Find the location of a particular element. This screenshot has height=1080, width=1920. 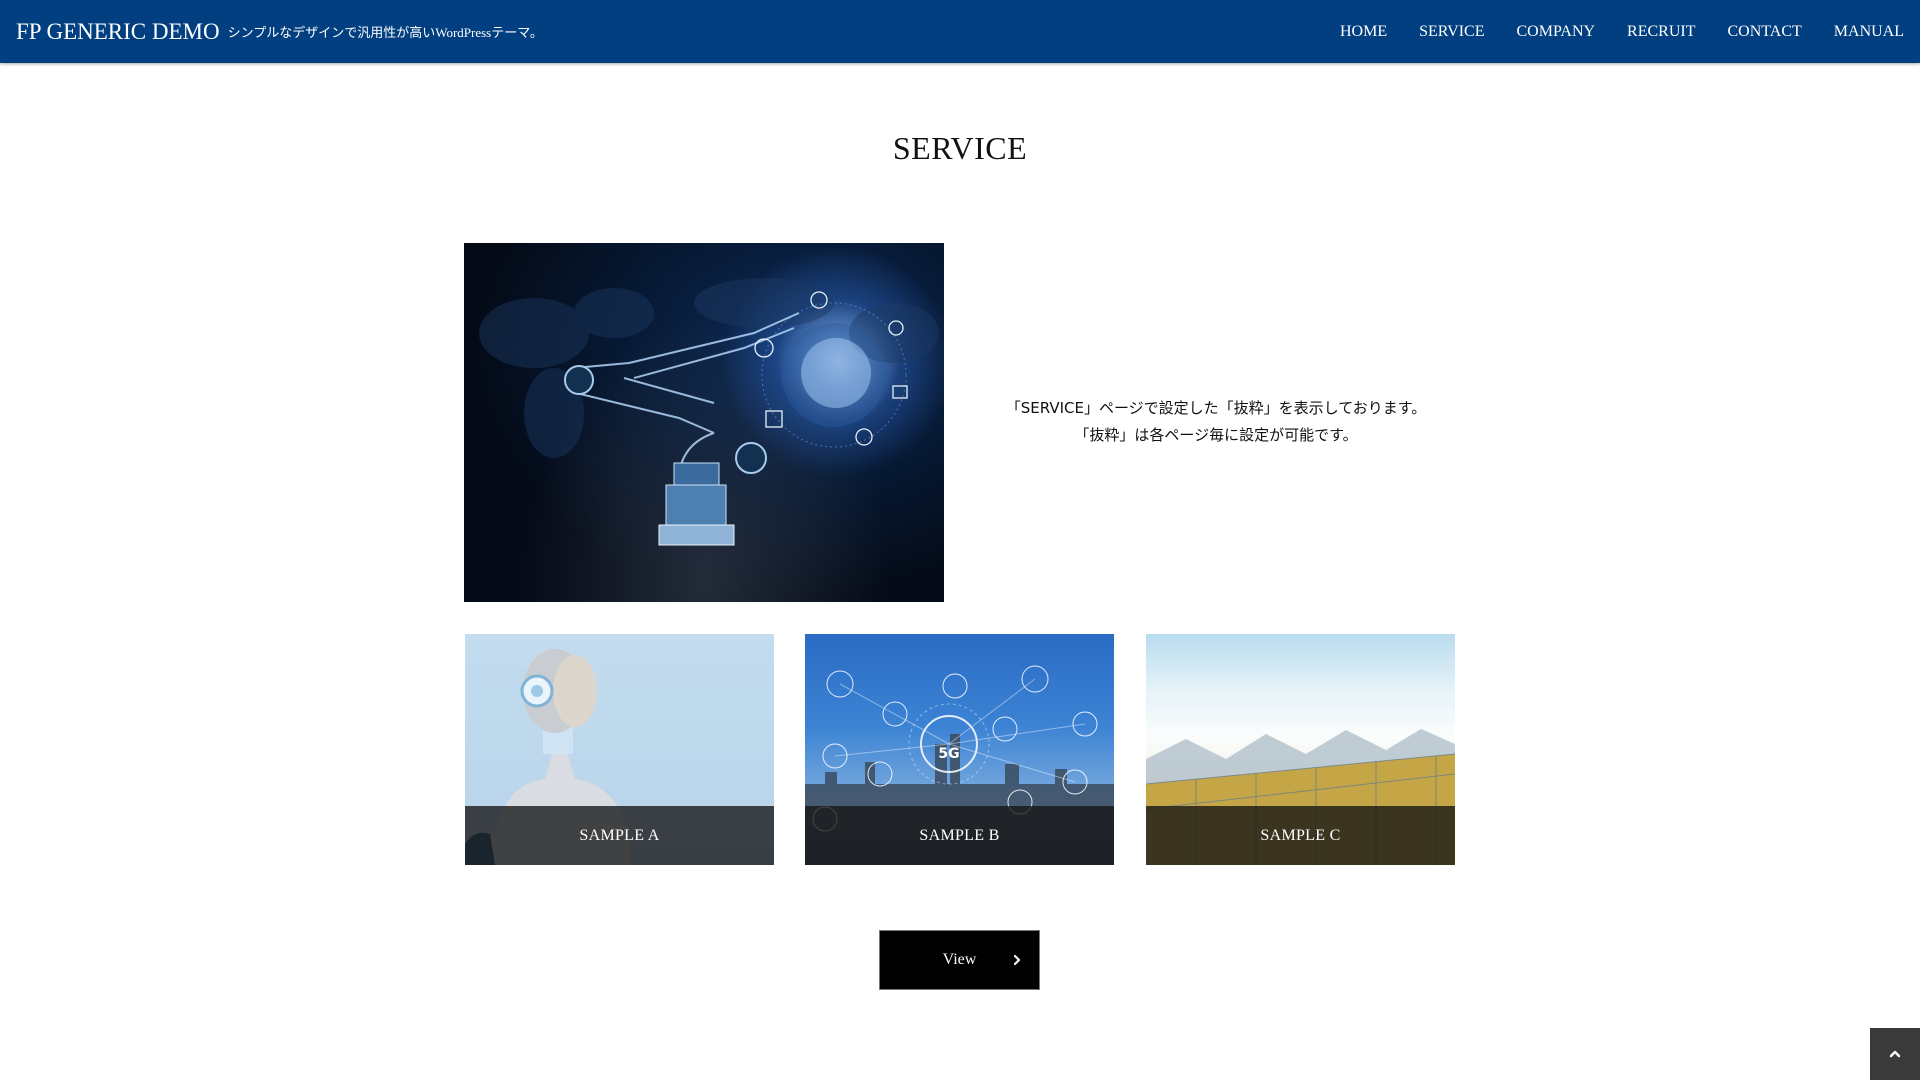

nav-item-service: SERVICE is located at coordinates (1451, 31).